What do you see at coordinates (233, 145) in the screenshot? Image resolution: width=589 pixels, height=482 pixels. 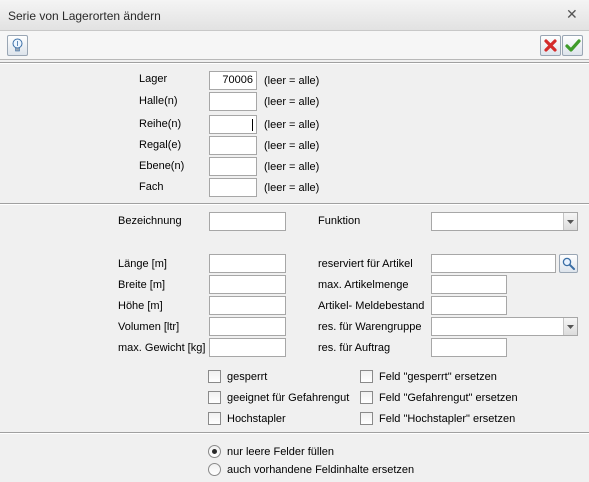 I see `regal-input` at bounding box center [233, 145].